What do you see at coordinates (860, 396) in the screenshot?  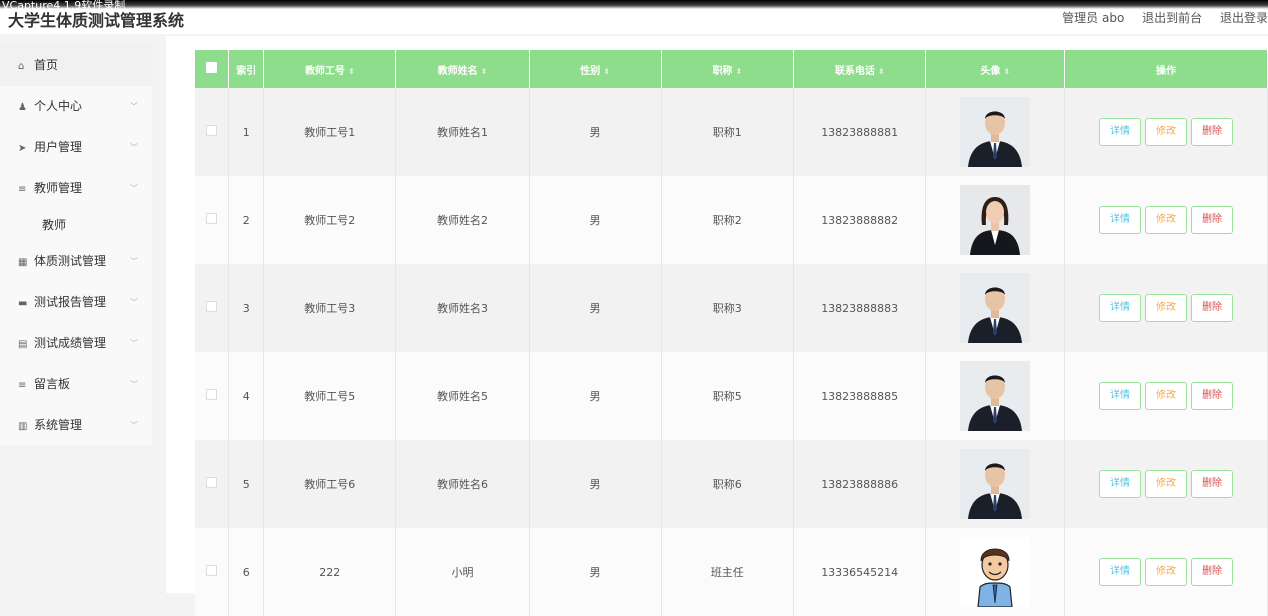 I see `phone-cell: 13823888885` at bounding box center [860, 396].